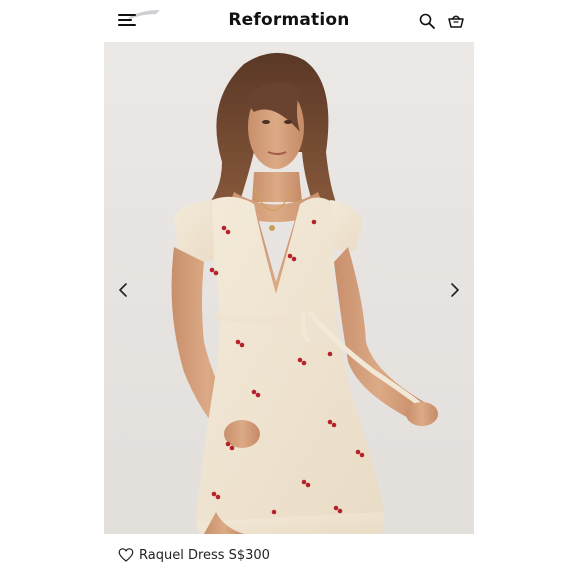 The width and height of the screenshot is (580, 580). I want to click on chevron-left-icon, so click(124, 290).